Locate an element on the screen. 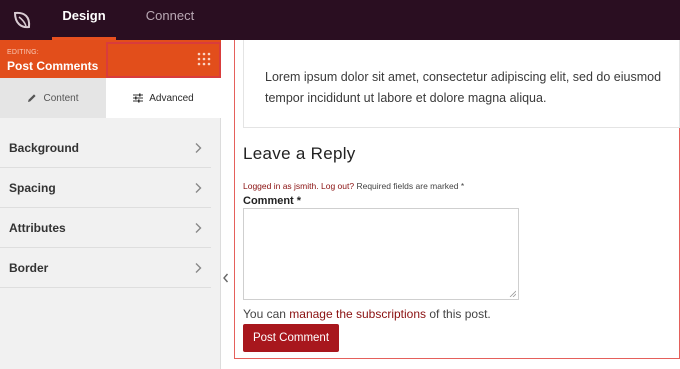  settings-accordion: Background Spacing Attributes Border is located at coordinates (110, 208).